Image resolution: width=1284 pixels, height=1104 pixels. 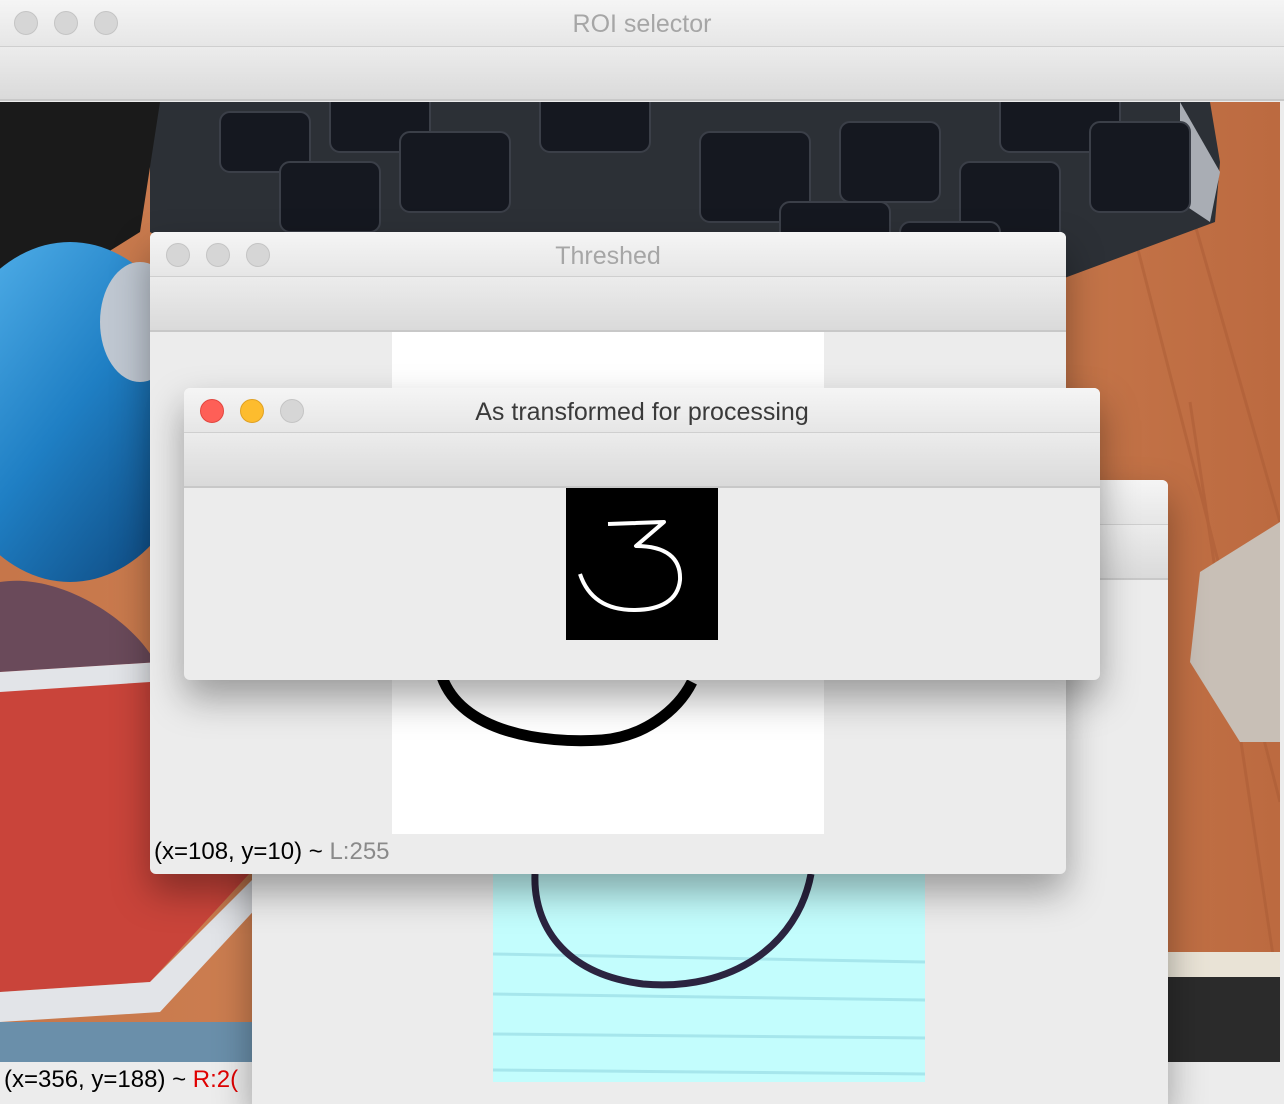 I want to click on threshed-status-value: L:255, so click(x=359, y=851).